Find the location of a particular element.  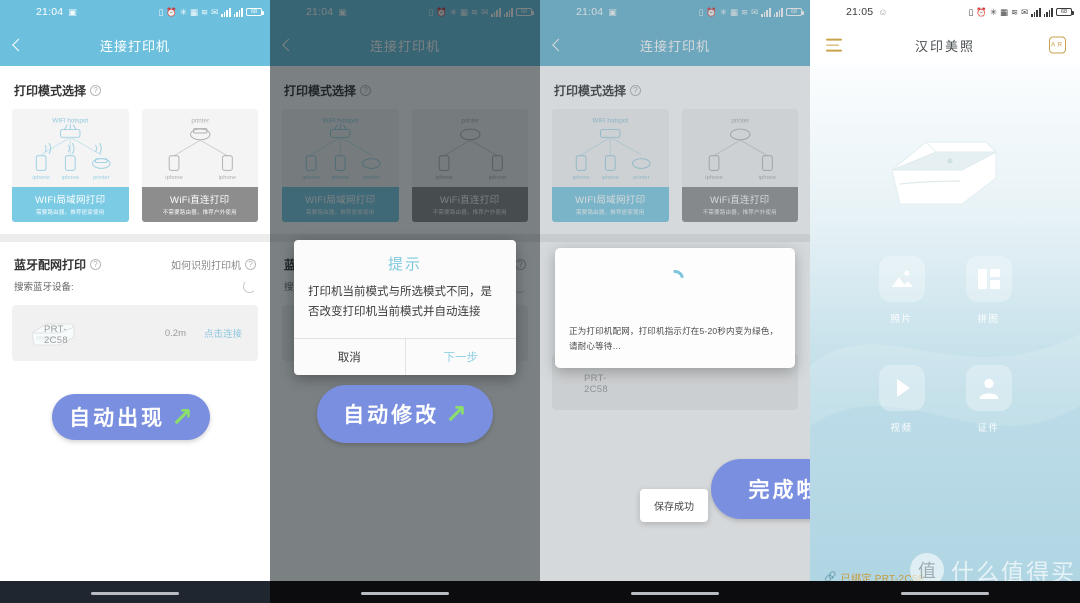

signal-1-icon is located at coordinates (1036, 12).